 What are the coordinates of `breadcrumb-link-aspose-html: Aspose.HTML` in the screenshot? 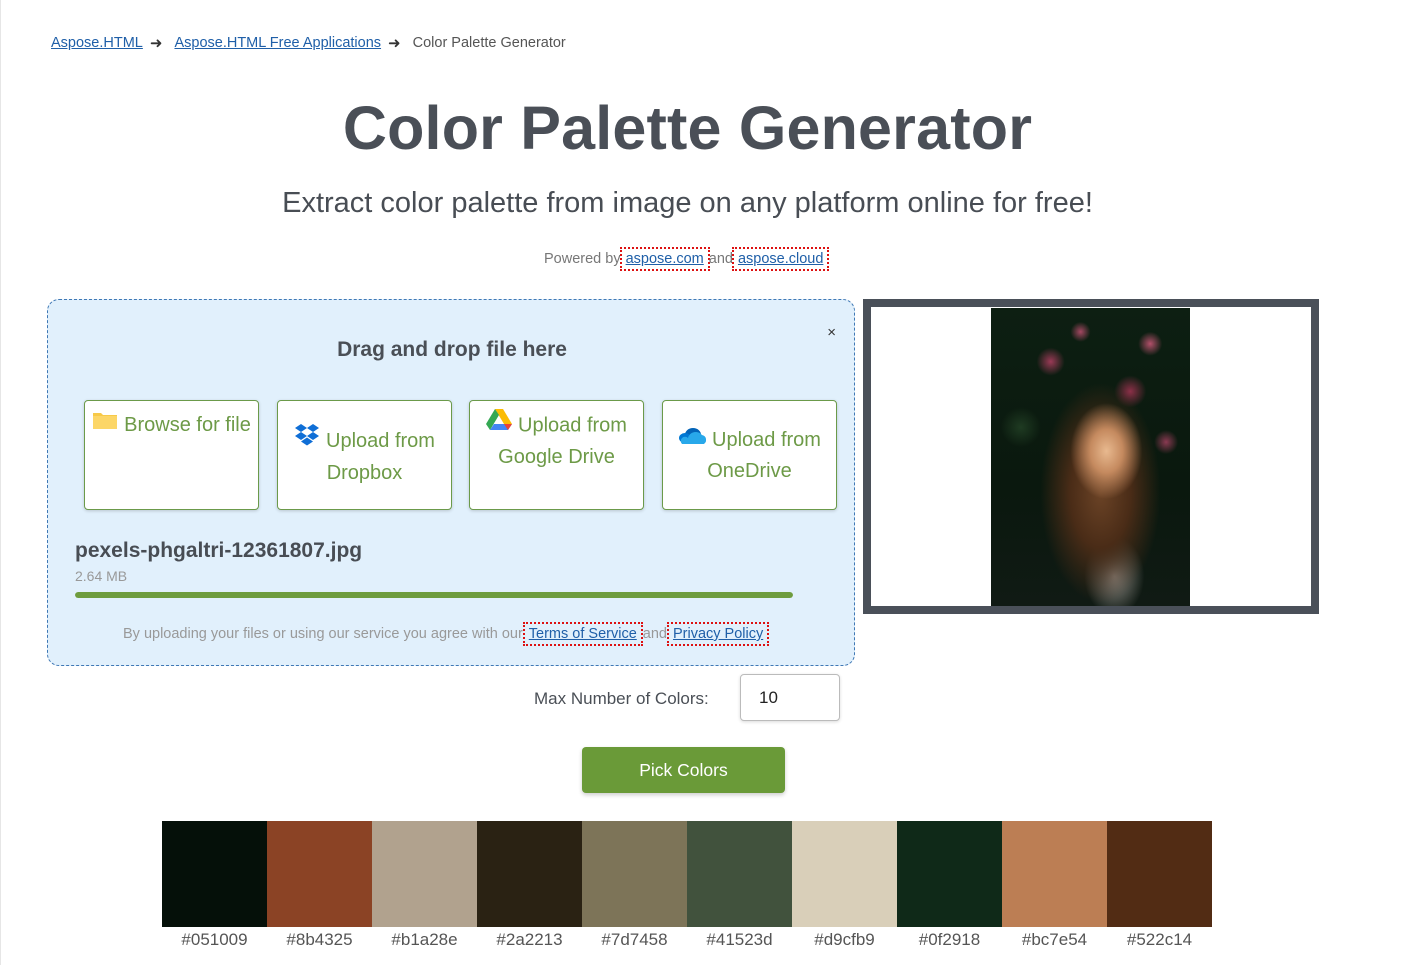 It's located at (97, 43).